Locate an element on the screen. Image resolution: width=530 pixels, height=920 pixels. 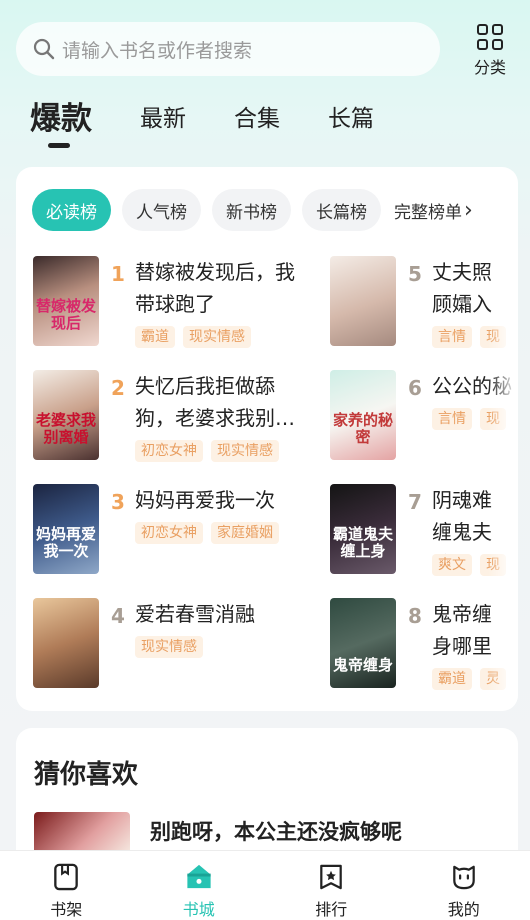
book-cover: 老婆求我别离婚 is located at coordinates (66, 415).